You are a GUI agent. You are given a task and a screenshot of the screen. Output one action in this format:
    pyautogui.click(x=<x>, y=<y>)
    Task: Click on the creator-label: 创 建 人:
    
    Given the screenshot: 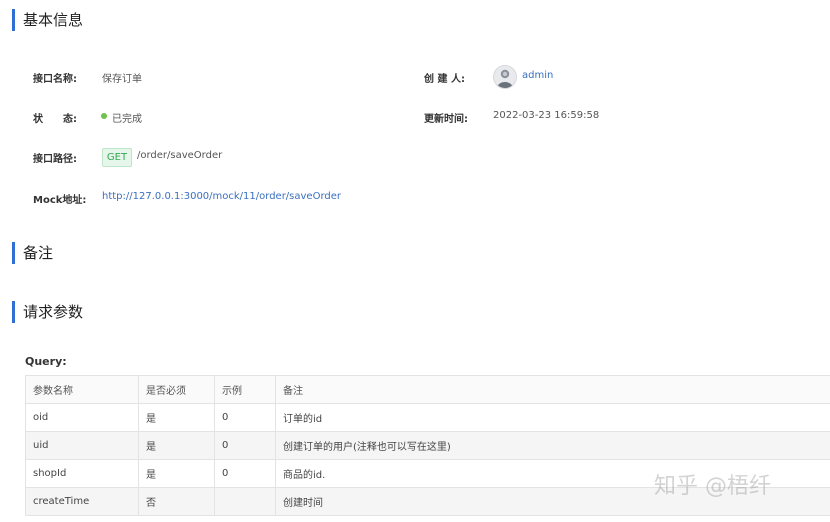 What is the action you would take?
    pyautogui.click(x=444, y=79)
    